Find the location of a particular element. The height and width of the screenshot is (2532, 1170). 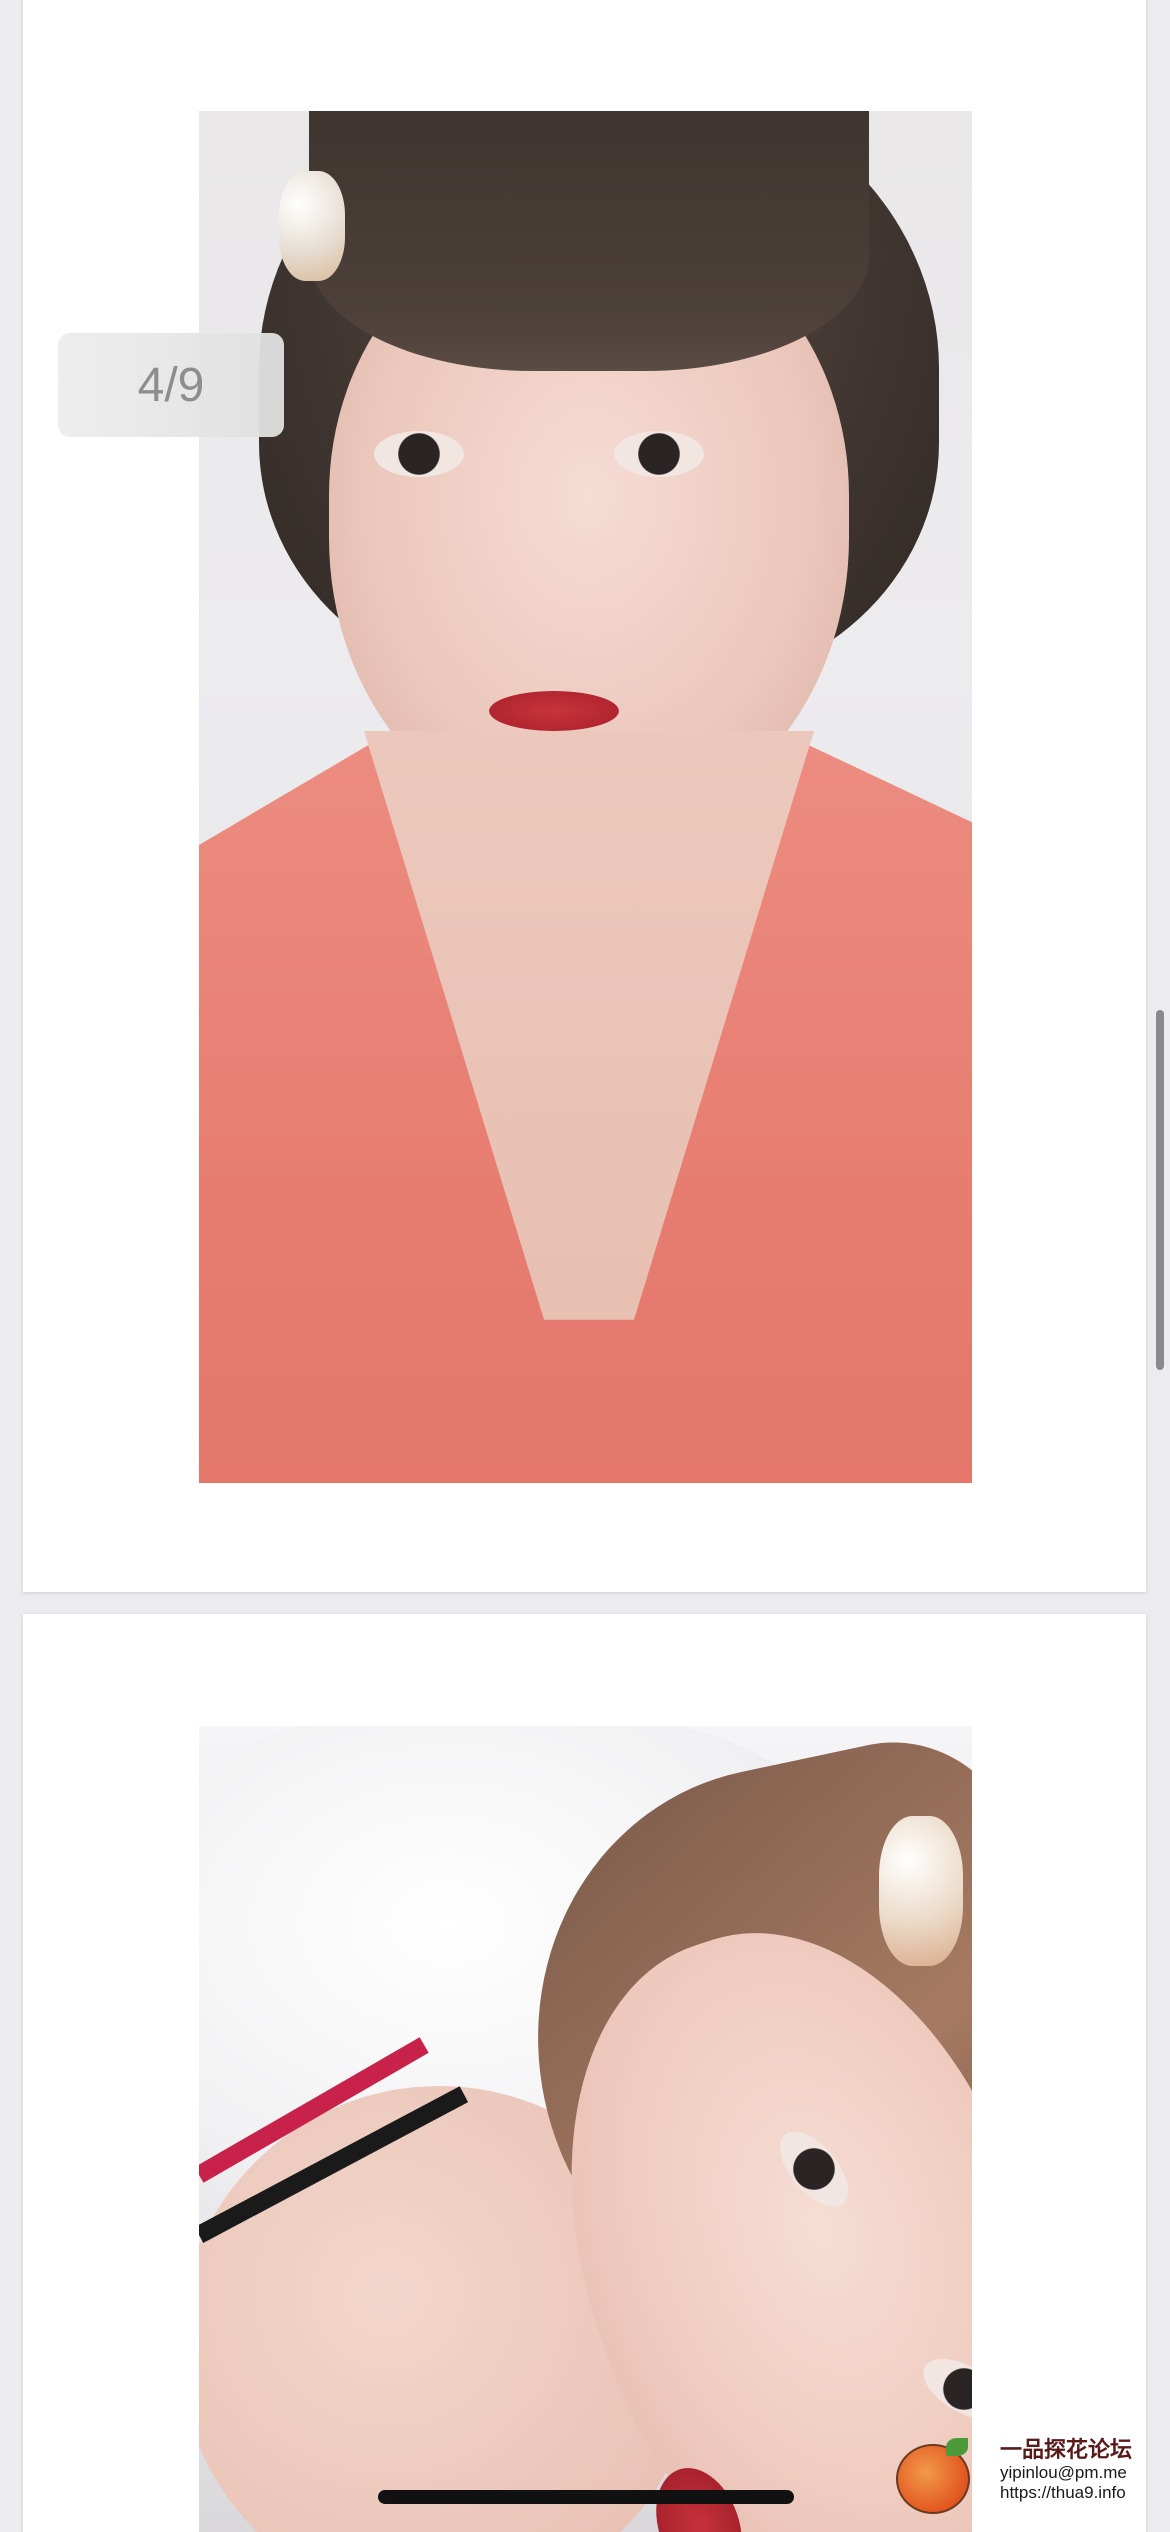

watermark-email: yipinlou@pm.me is located at coordinates (1063, 2473).